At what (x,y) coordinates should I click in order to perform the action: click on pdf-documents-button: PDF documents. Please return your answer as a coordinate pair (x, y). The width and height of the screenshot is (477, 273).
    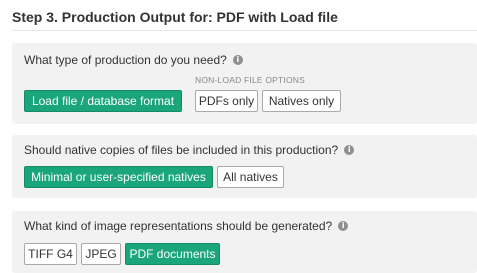
    Looking at the image, I should click on (172, 254).